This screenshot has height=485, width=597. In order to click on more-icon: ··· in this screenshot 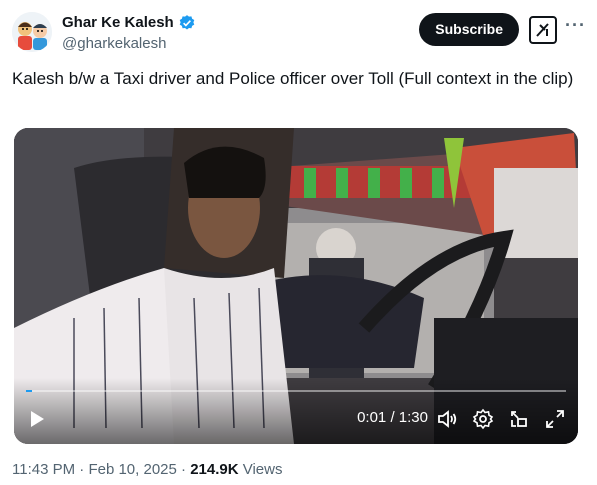, I will do `click(575, 27)`.